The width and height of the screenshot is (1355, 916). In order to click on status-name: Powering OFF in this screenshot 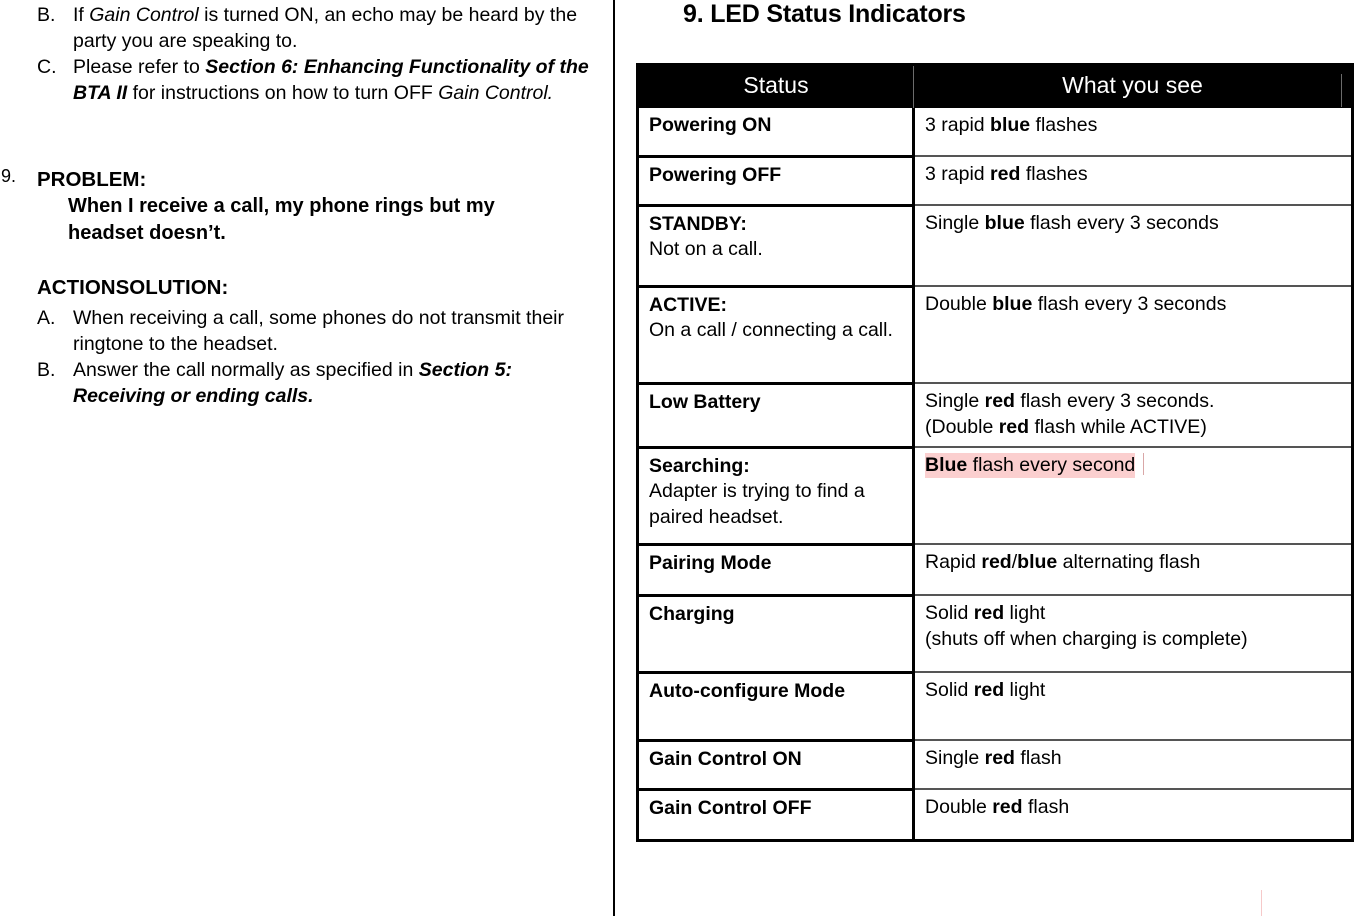, I will do `click(715, 174)`.